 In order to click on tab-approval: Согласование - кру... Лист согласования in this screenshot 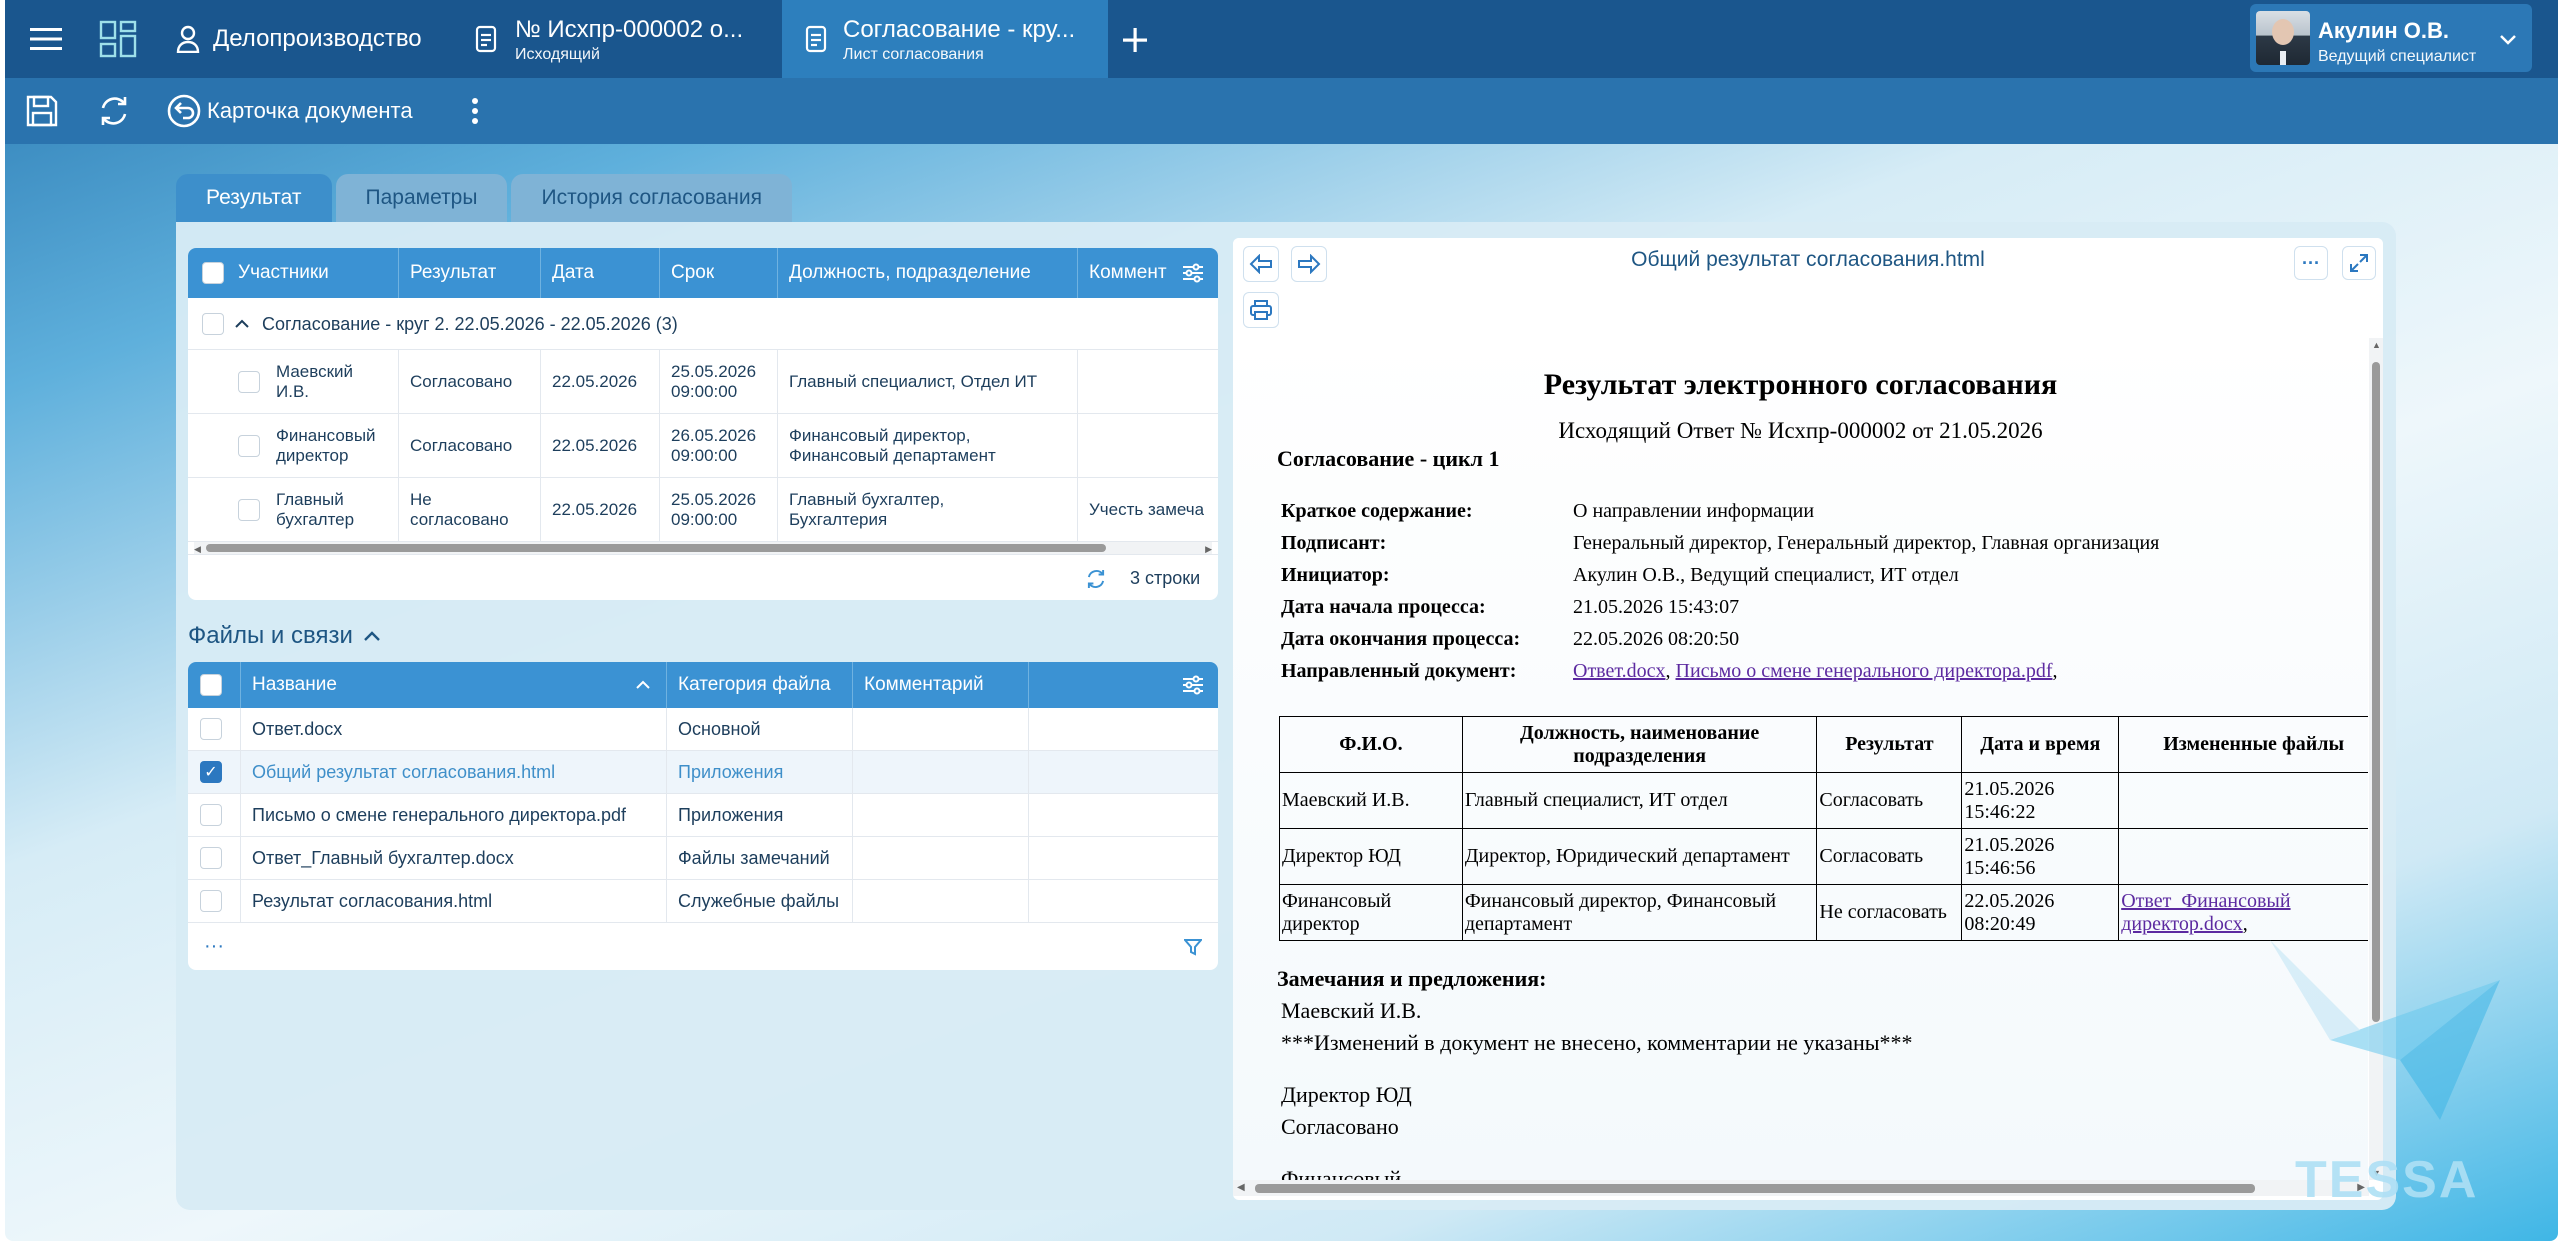, I will do `click(945, 39)`.